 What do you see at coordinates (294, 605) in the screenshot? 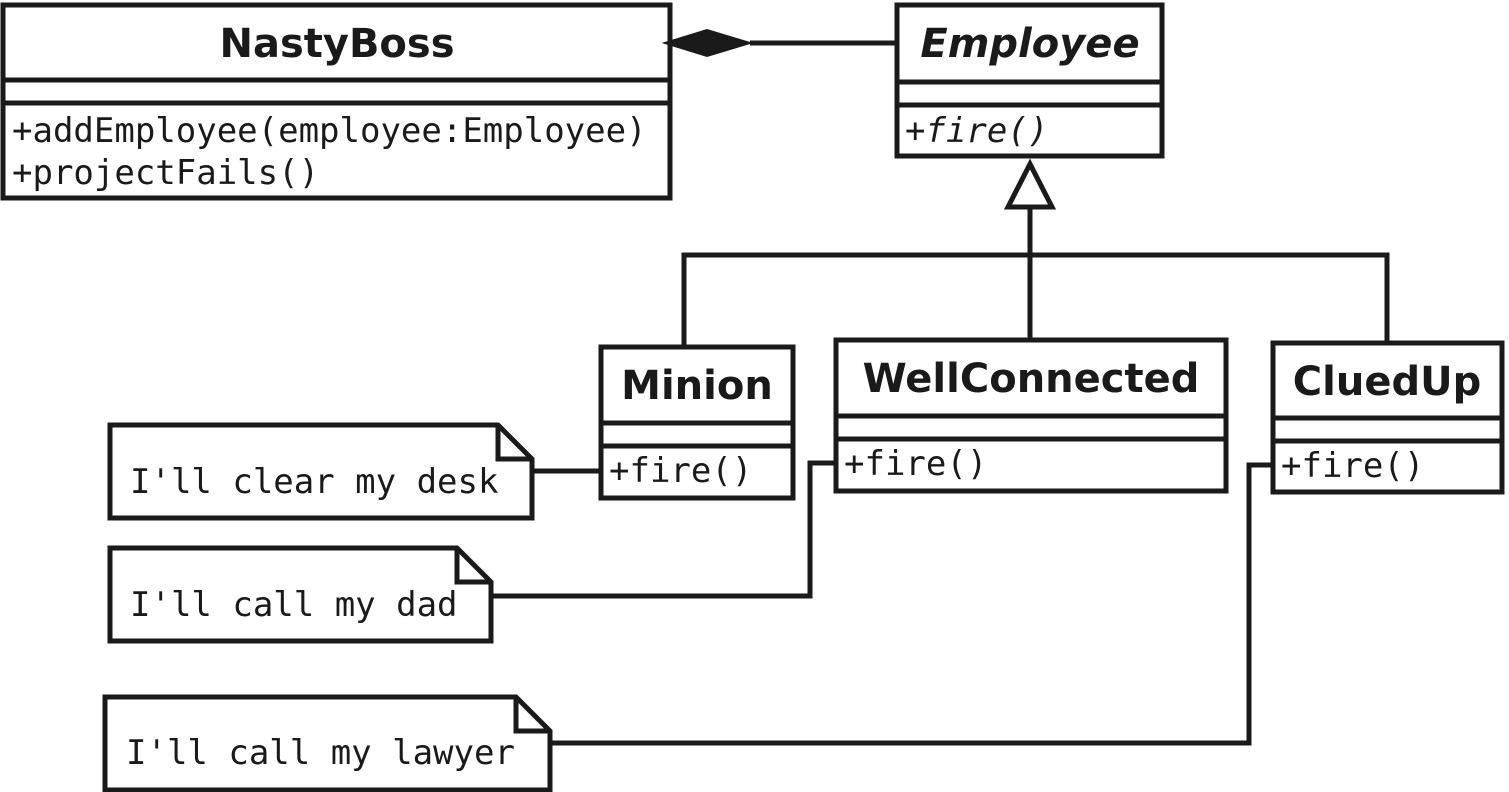
I see `note-text: I'll call my dad` at bounding box center [294, 605].